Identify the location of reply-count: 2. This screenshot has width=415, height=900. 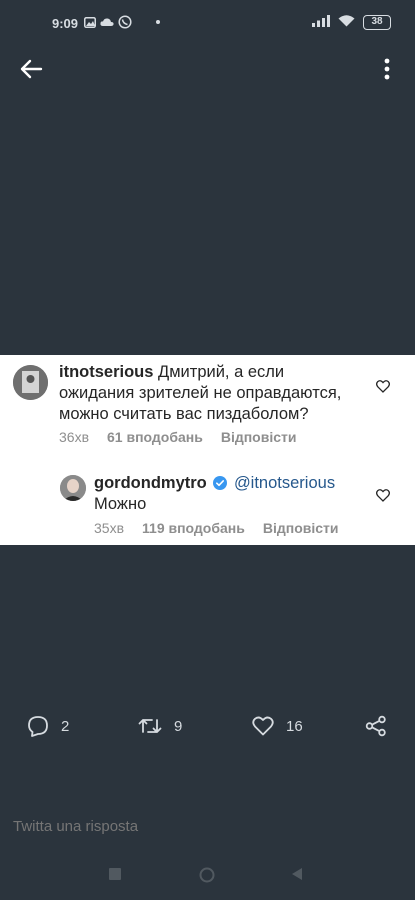
(65, 726).